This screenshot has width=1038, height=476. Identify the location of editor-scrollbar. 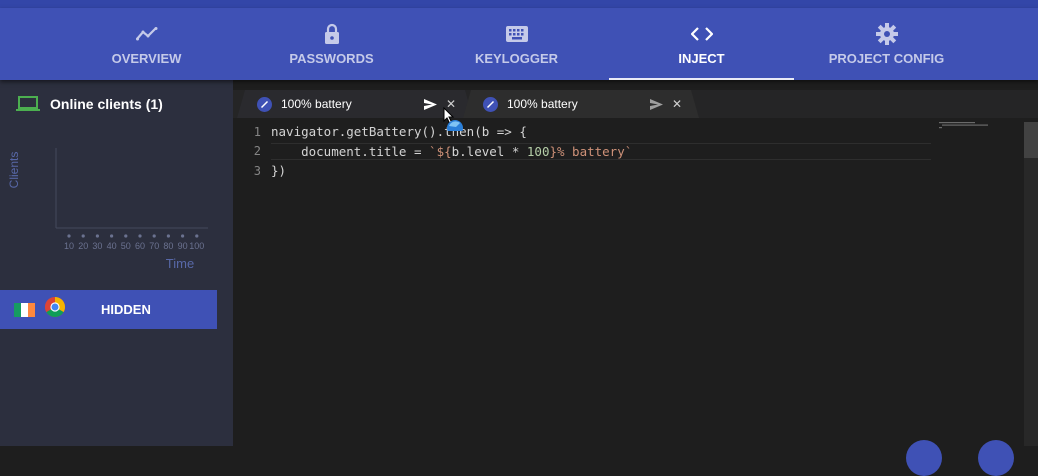
(1031, 284).